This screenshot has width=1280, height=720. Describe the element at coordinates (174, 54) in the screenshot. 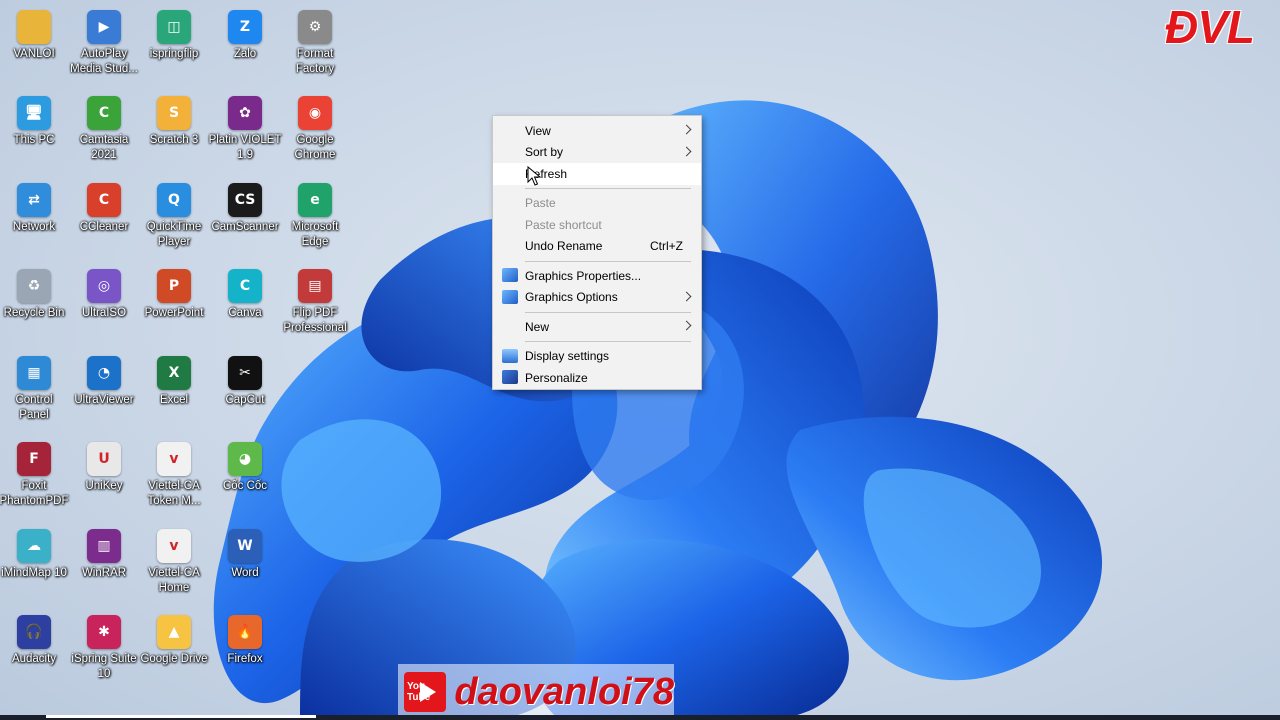

I see `desktop-icon-label: ispringflip` at that location.